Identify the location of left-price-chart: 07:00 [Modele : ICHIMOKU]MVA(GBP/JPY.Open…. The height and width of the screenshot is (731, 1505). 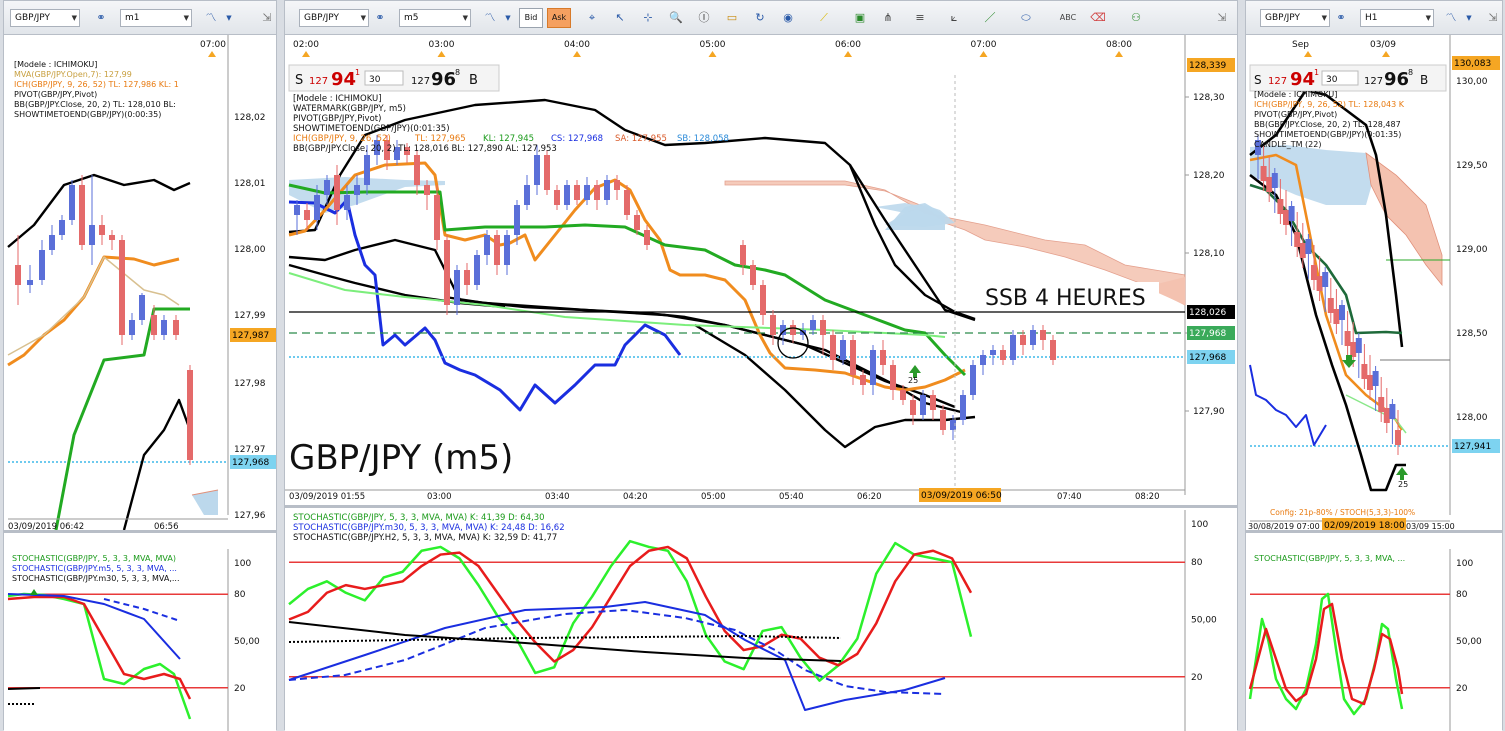
(141, 282).